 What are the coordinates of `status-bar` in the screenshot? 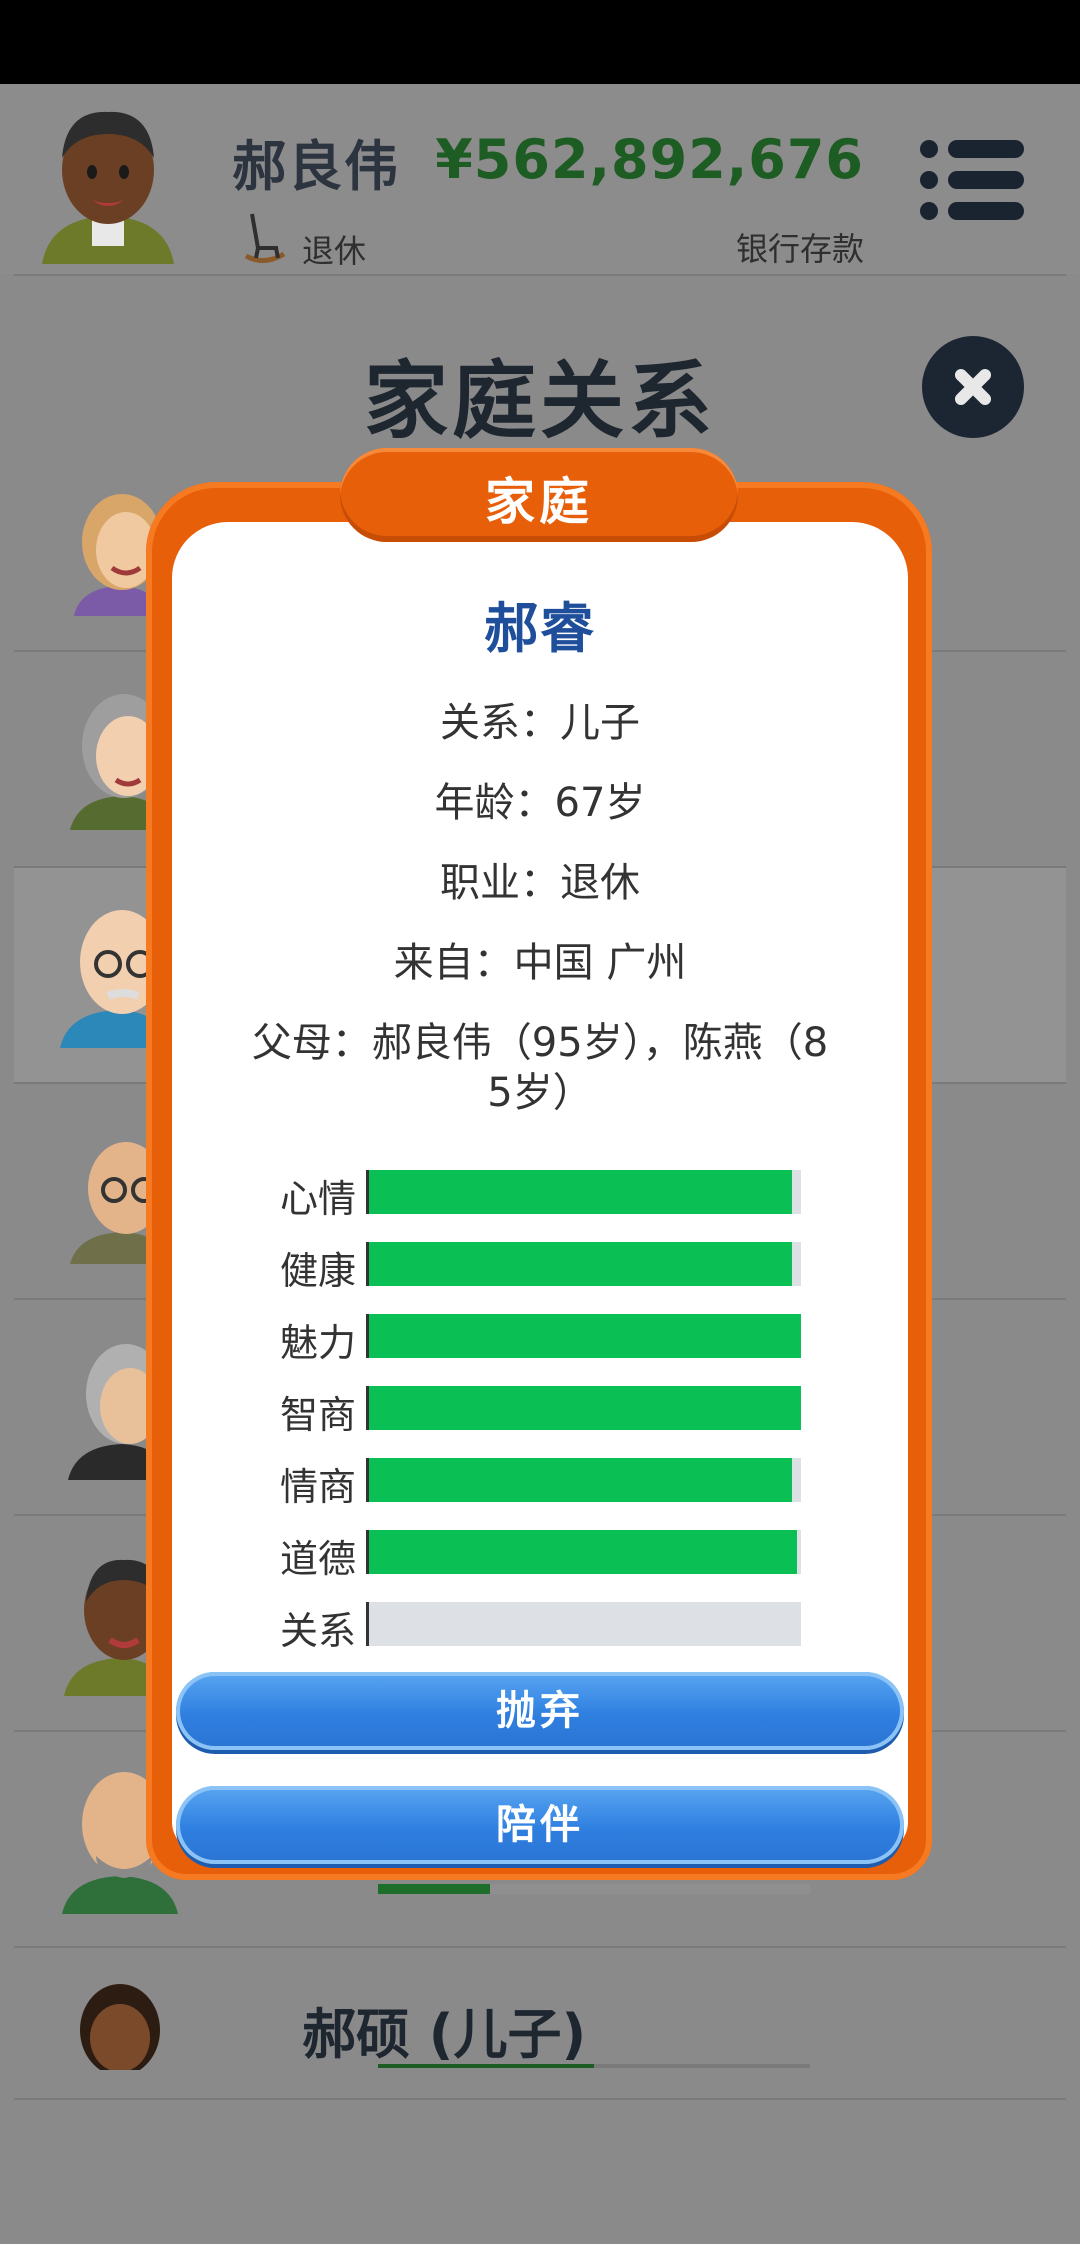 It's located at (540, 42).